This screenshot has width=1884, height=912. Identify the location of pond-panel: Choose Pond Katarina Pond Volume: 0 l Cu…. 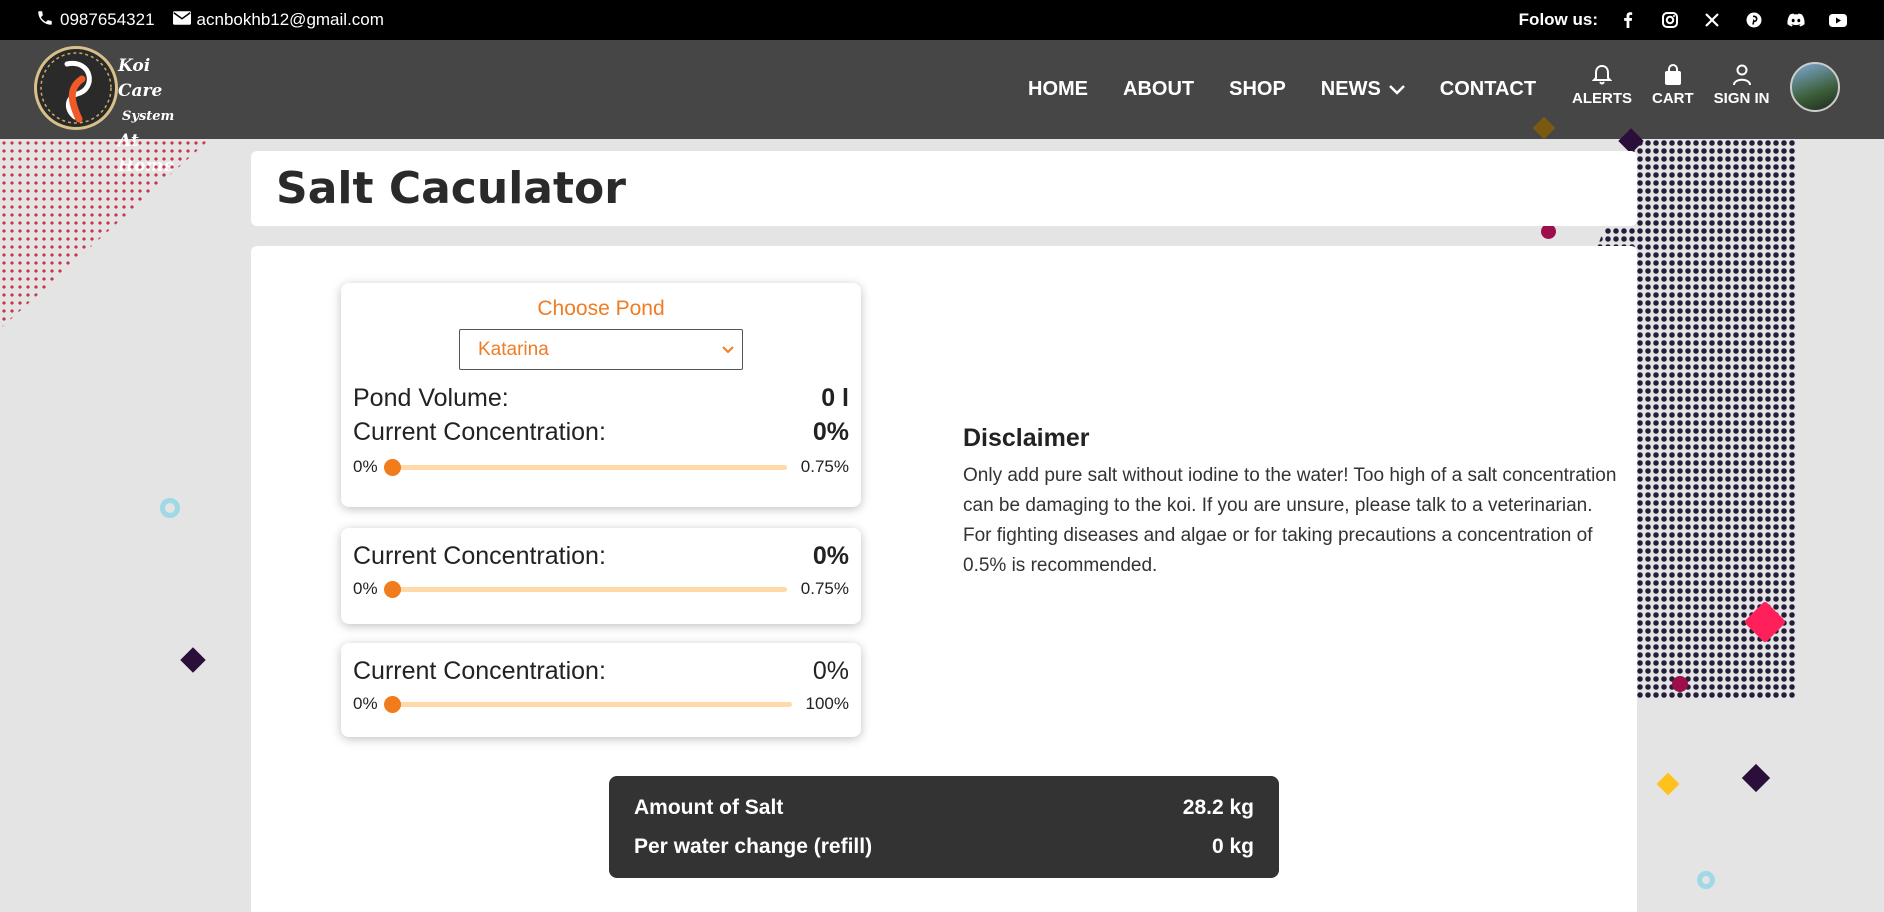
(601, 395).